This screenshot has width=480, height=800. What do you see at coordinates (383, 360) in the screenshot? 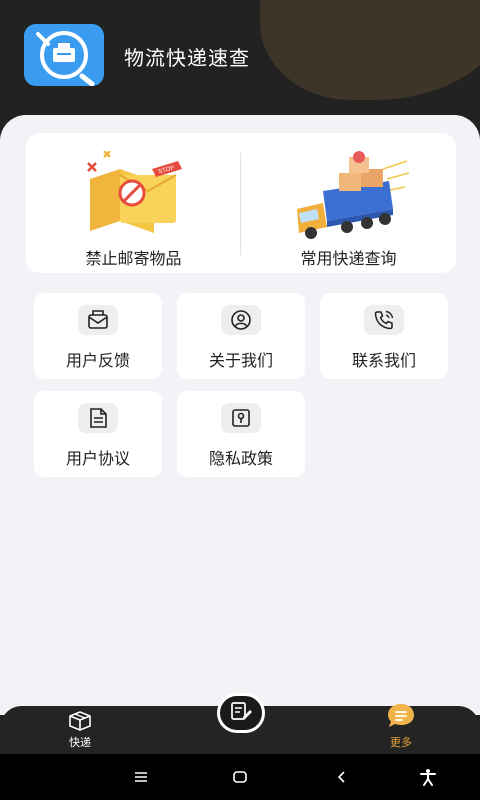
I see `menu-item-label: 联系我们` at bounding box center [383, 360].